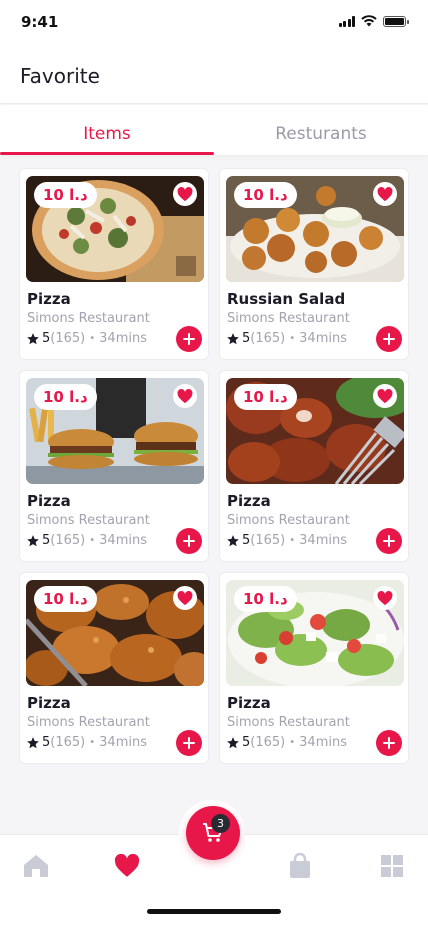 The height and width of the screenshot is (926, 428). I want to click on header: Favorite, so click(214, 74).